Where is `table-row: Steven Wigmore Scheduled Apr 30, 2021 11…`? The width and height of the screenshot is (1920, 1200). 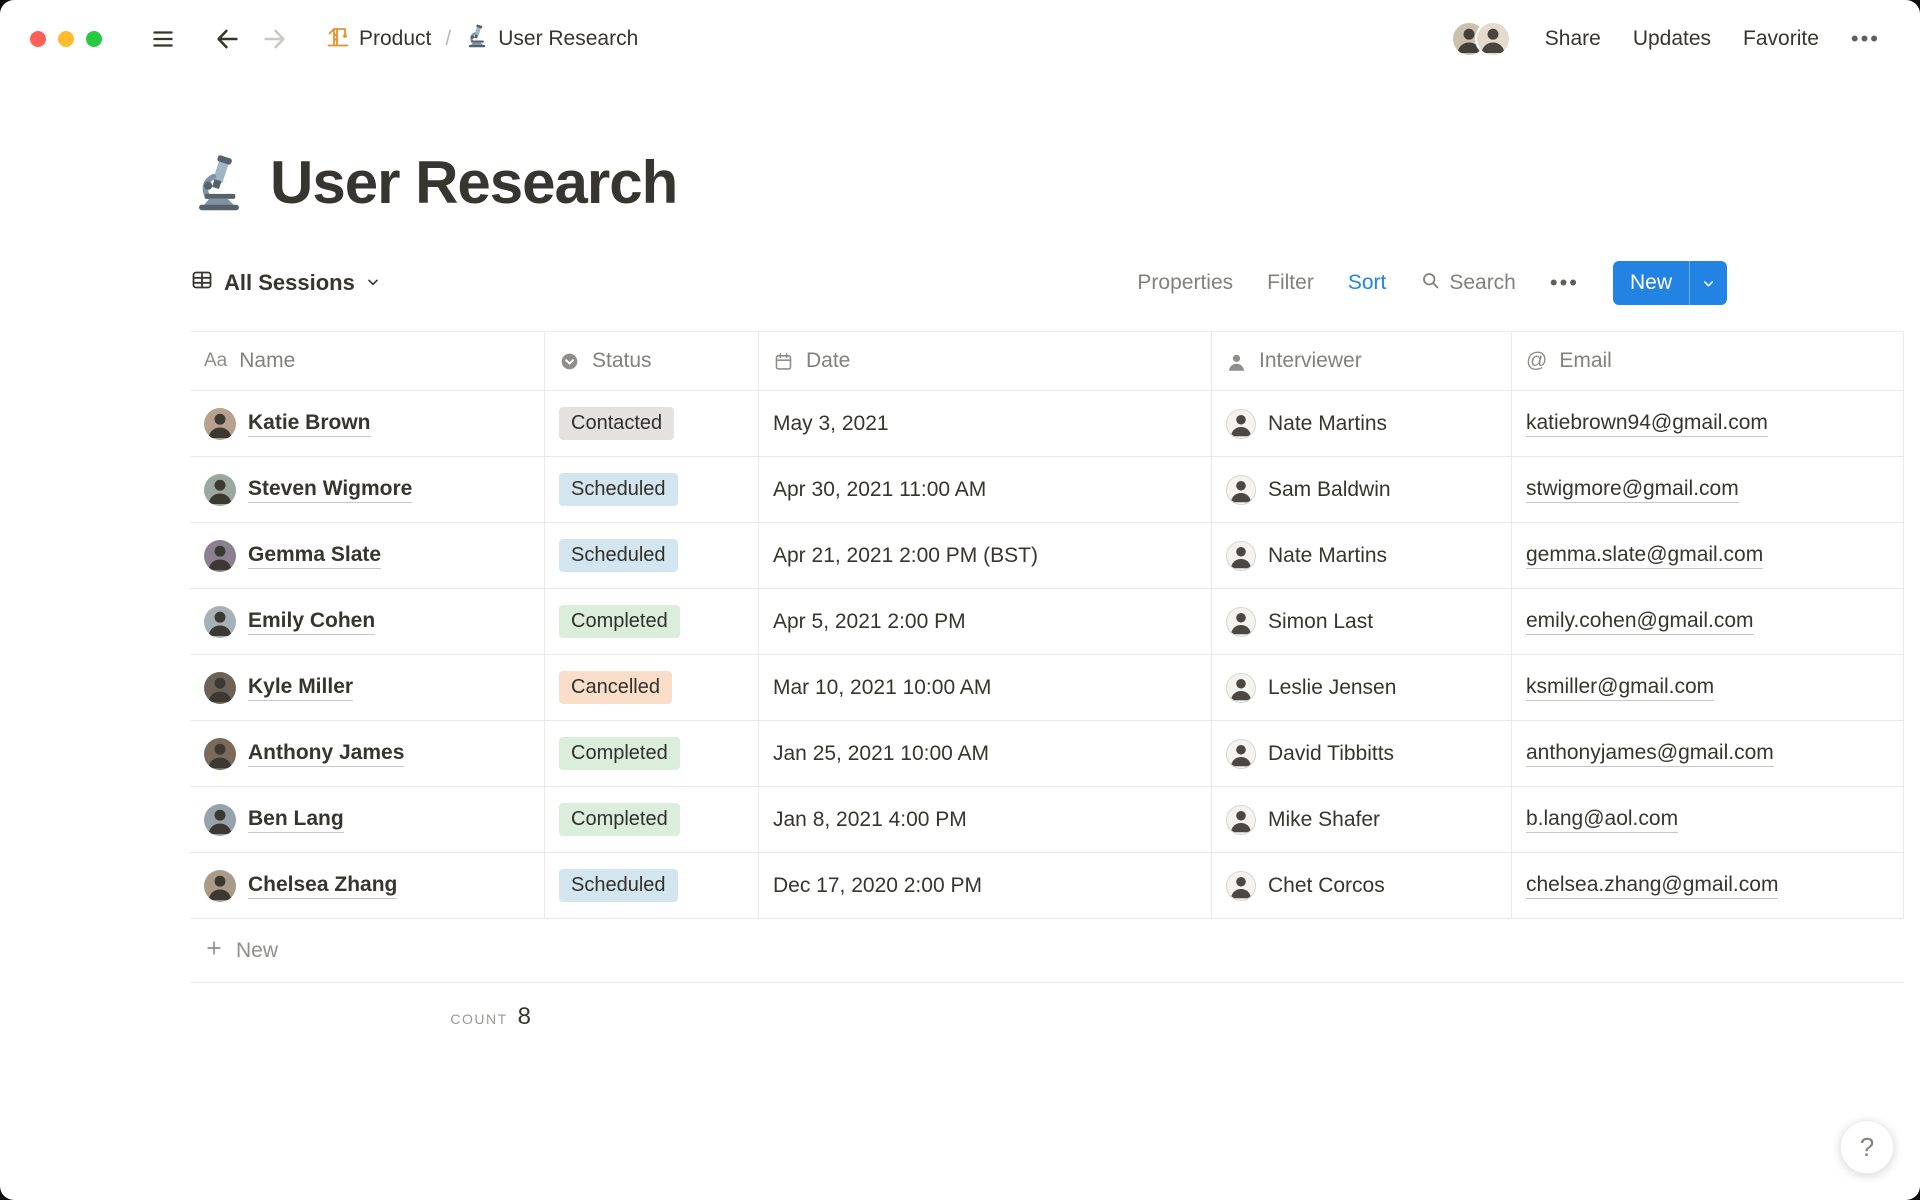
table-row: Steven Wigmore Scheduled Apr 30, 2021 11… is located at coordinates (1047, 490).